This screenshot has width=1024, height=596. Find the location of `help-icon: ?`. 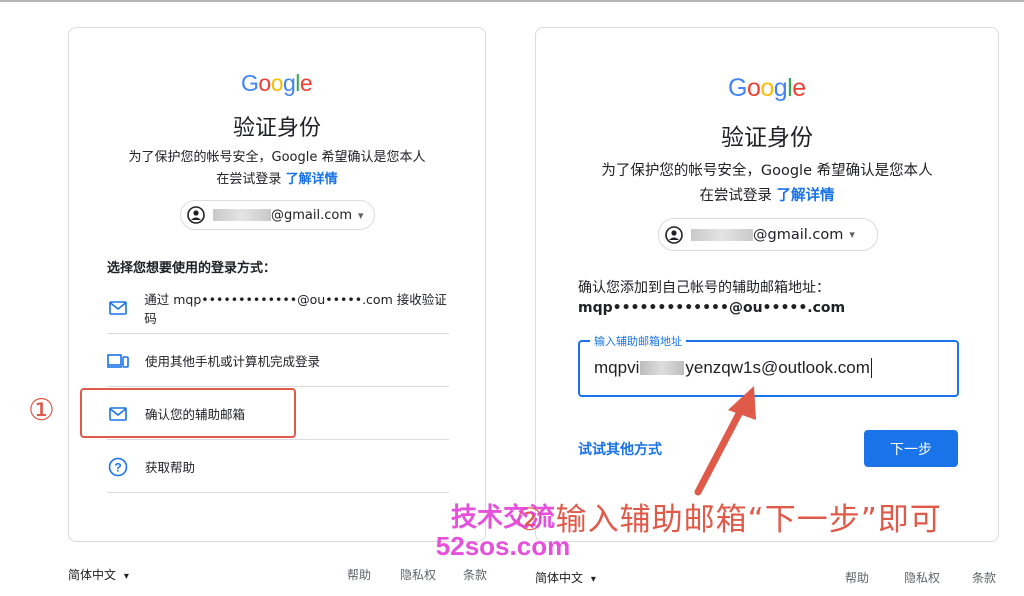

help-icon: ? is located at coordinates (118, 467).